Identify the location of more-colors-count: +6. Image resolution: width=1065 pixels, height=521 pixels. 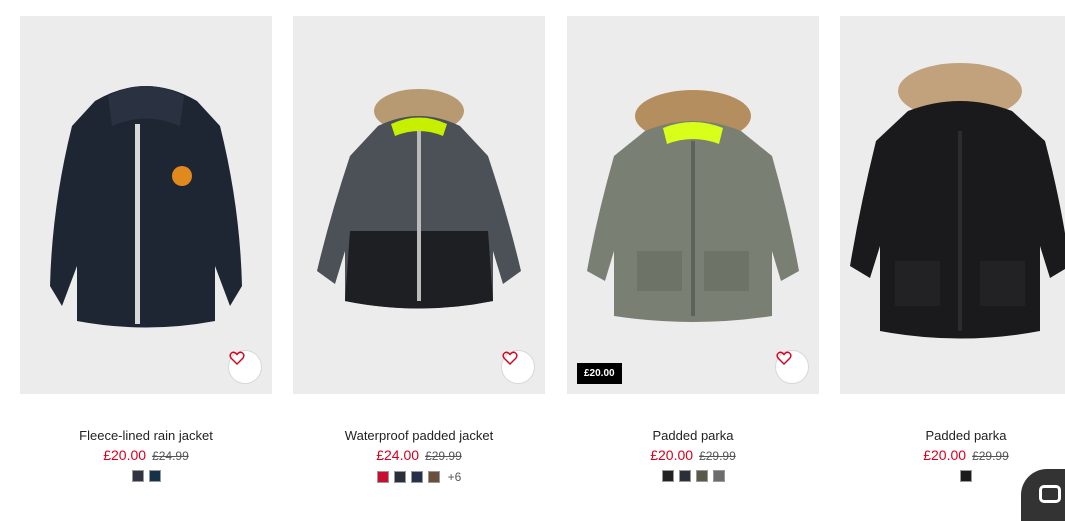
(455, 477).